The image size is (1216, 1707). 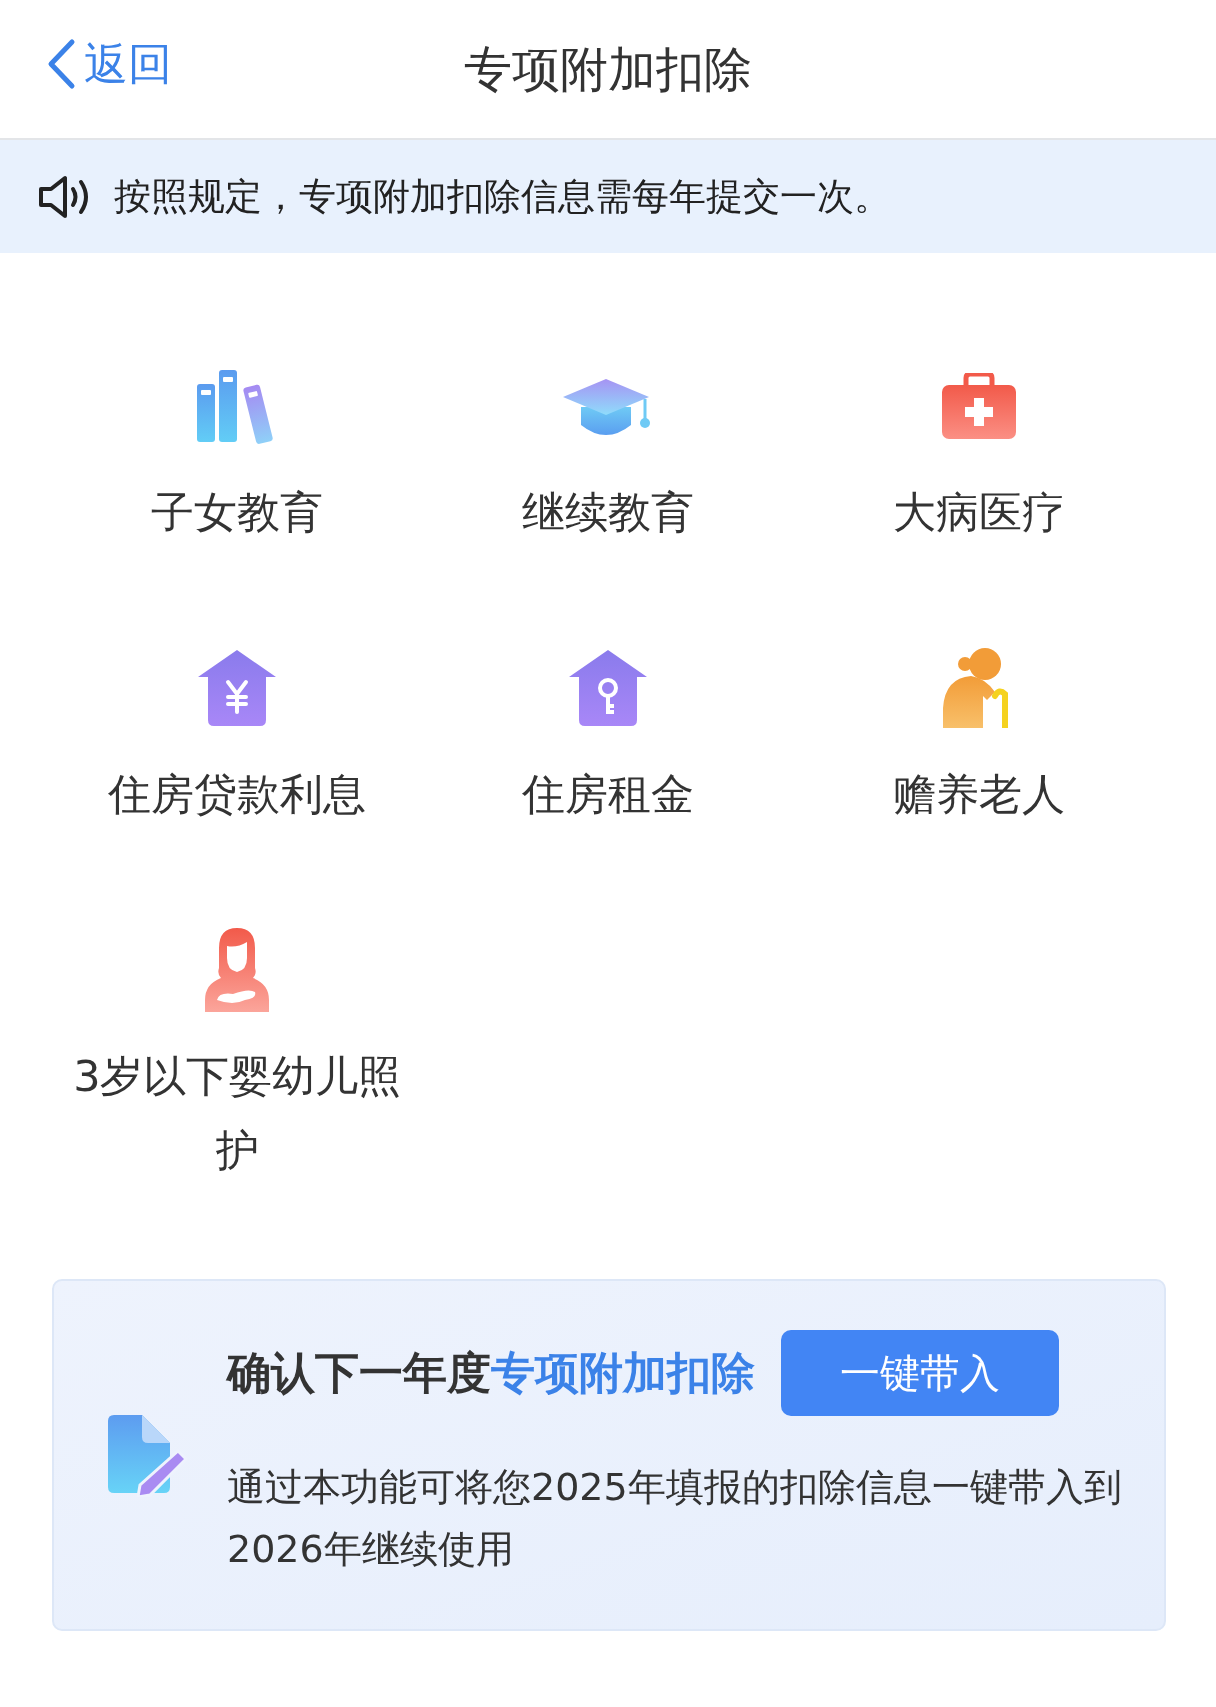 I want to click on category-item: 子女教育, so click(x=237, y=512).